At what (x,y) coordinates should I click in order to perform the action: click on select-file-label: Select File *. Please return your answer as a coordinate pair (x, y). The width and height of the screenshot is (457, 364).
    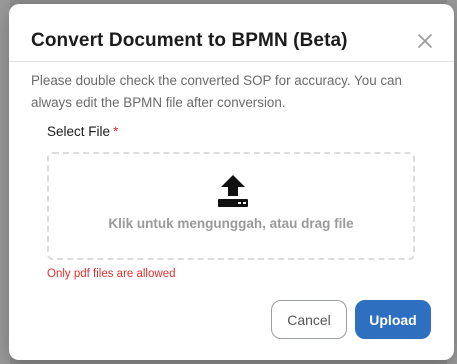
    Looking at the image, I should click on (82, 131).